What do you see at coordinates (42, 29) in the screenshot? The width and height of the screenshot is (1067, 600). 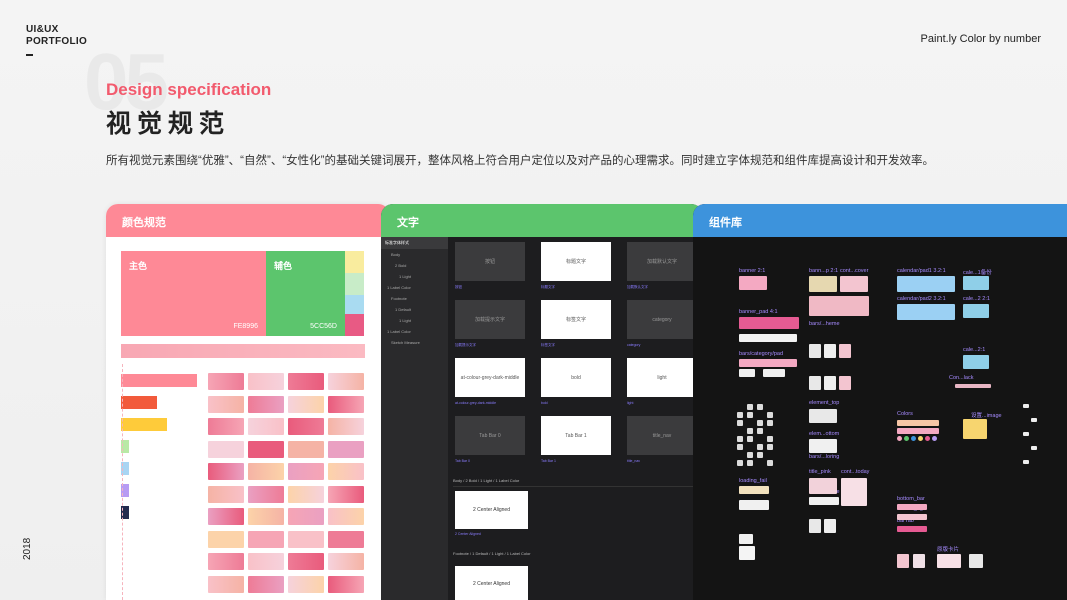 I see `brand-line1: UI&UX` at bounding box center [42, 29].